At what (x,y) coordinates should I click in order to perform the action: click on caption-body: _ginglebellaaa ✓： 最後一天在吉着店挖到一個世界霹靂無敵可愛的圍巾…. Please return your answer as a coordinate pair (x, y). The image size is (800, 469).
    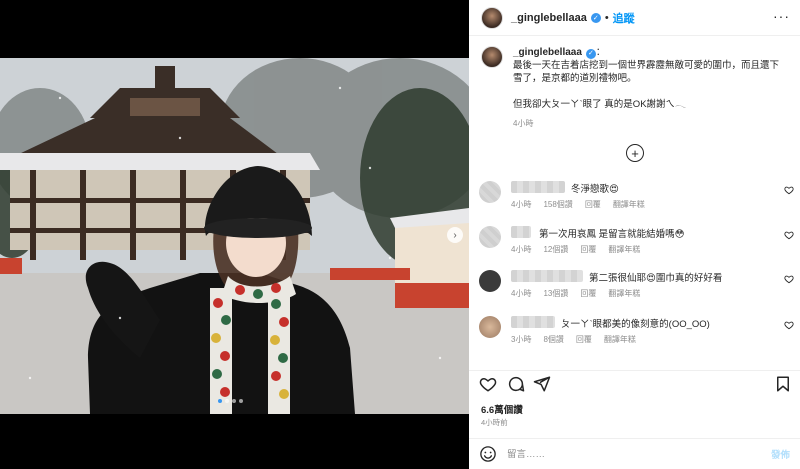
    Looking at the image, I should click on (652, 88).